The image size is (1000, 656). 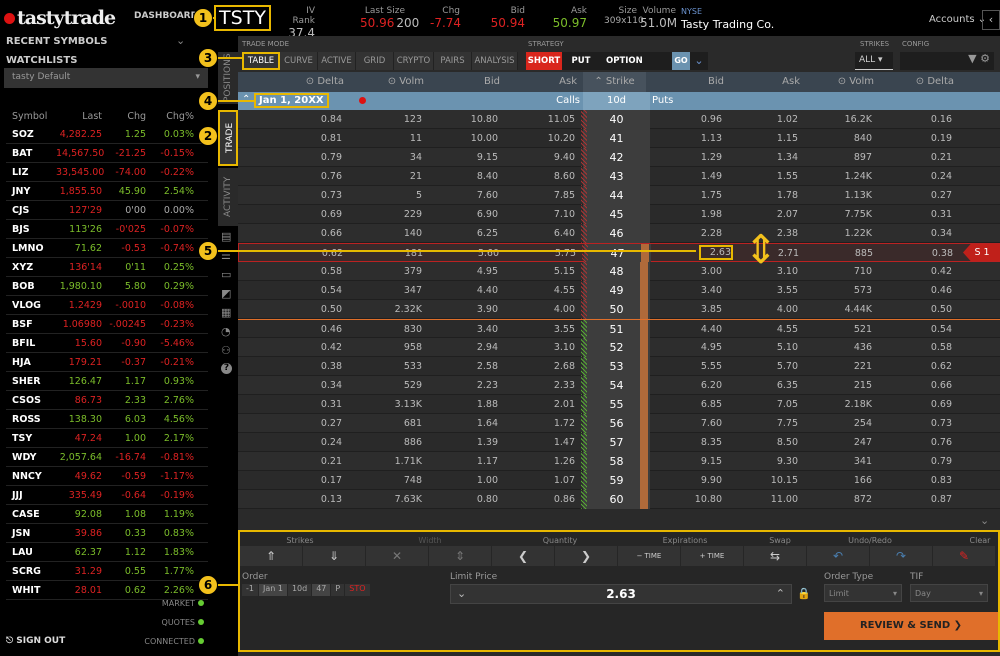 What do you see at coordinates (763, 138) in the screenshot?
I see `put-ask: 1.15` at bounding box center [763, 138].